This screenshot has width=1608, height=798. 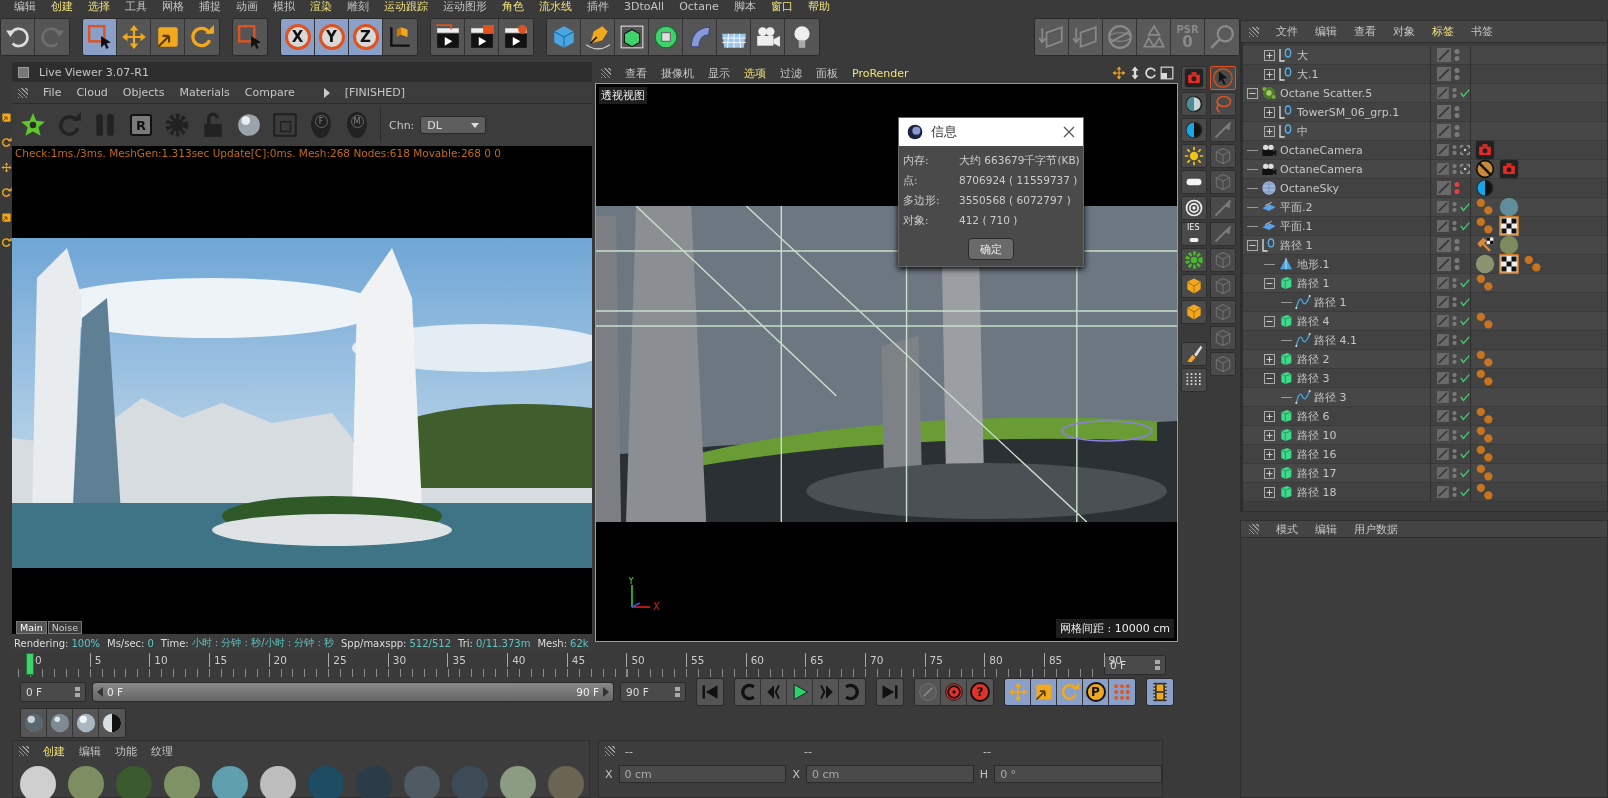 I want to click on menu-item: 模式, so click(x=1287, y=529).